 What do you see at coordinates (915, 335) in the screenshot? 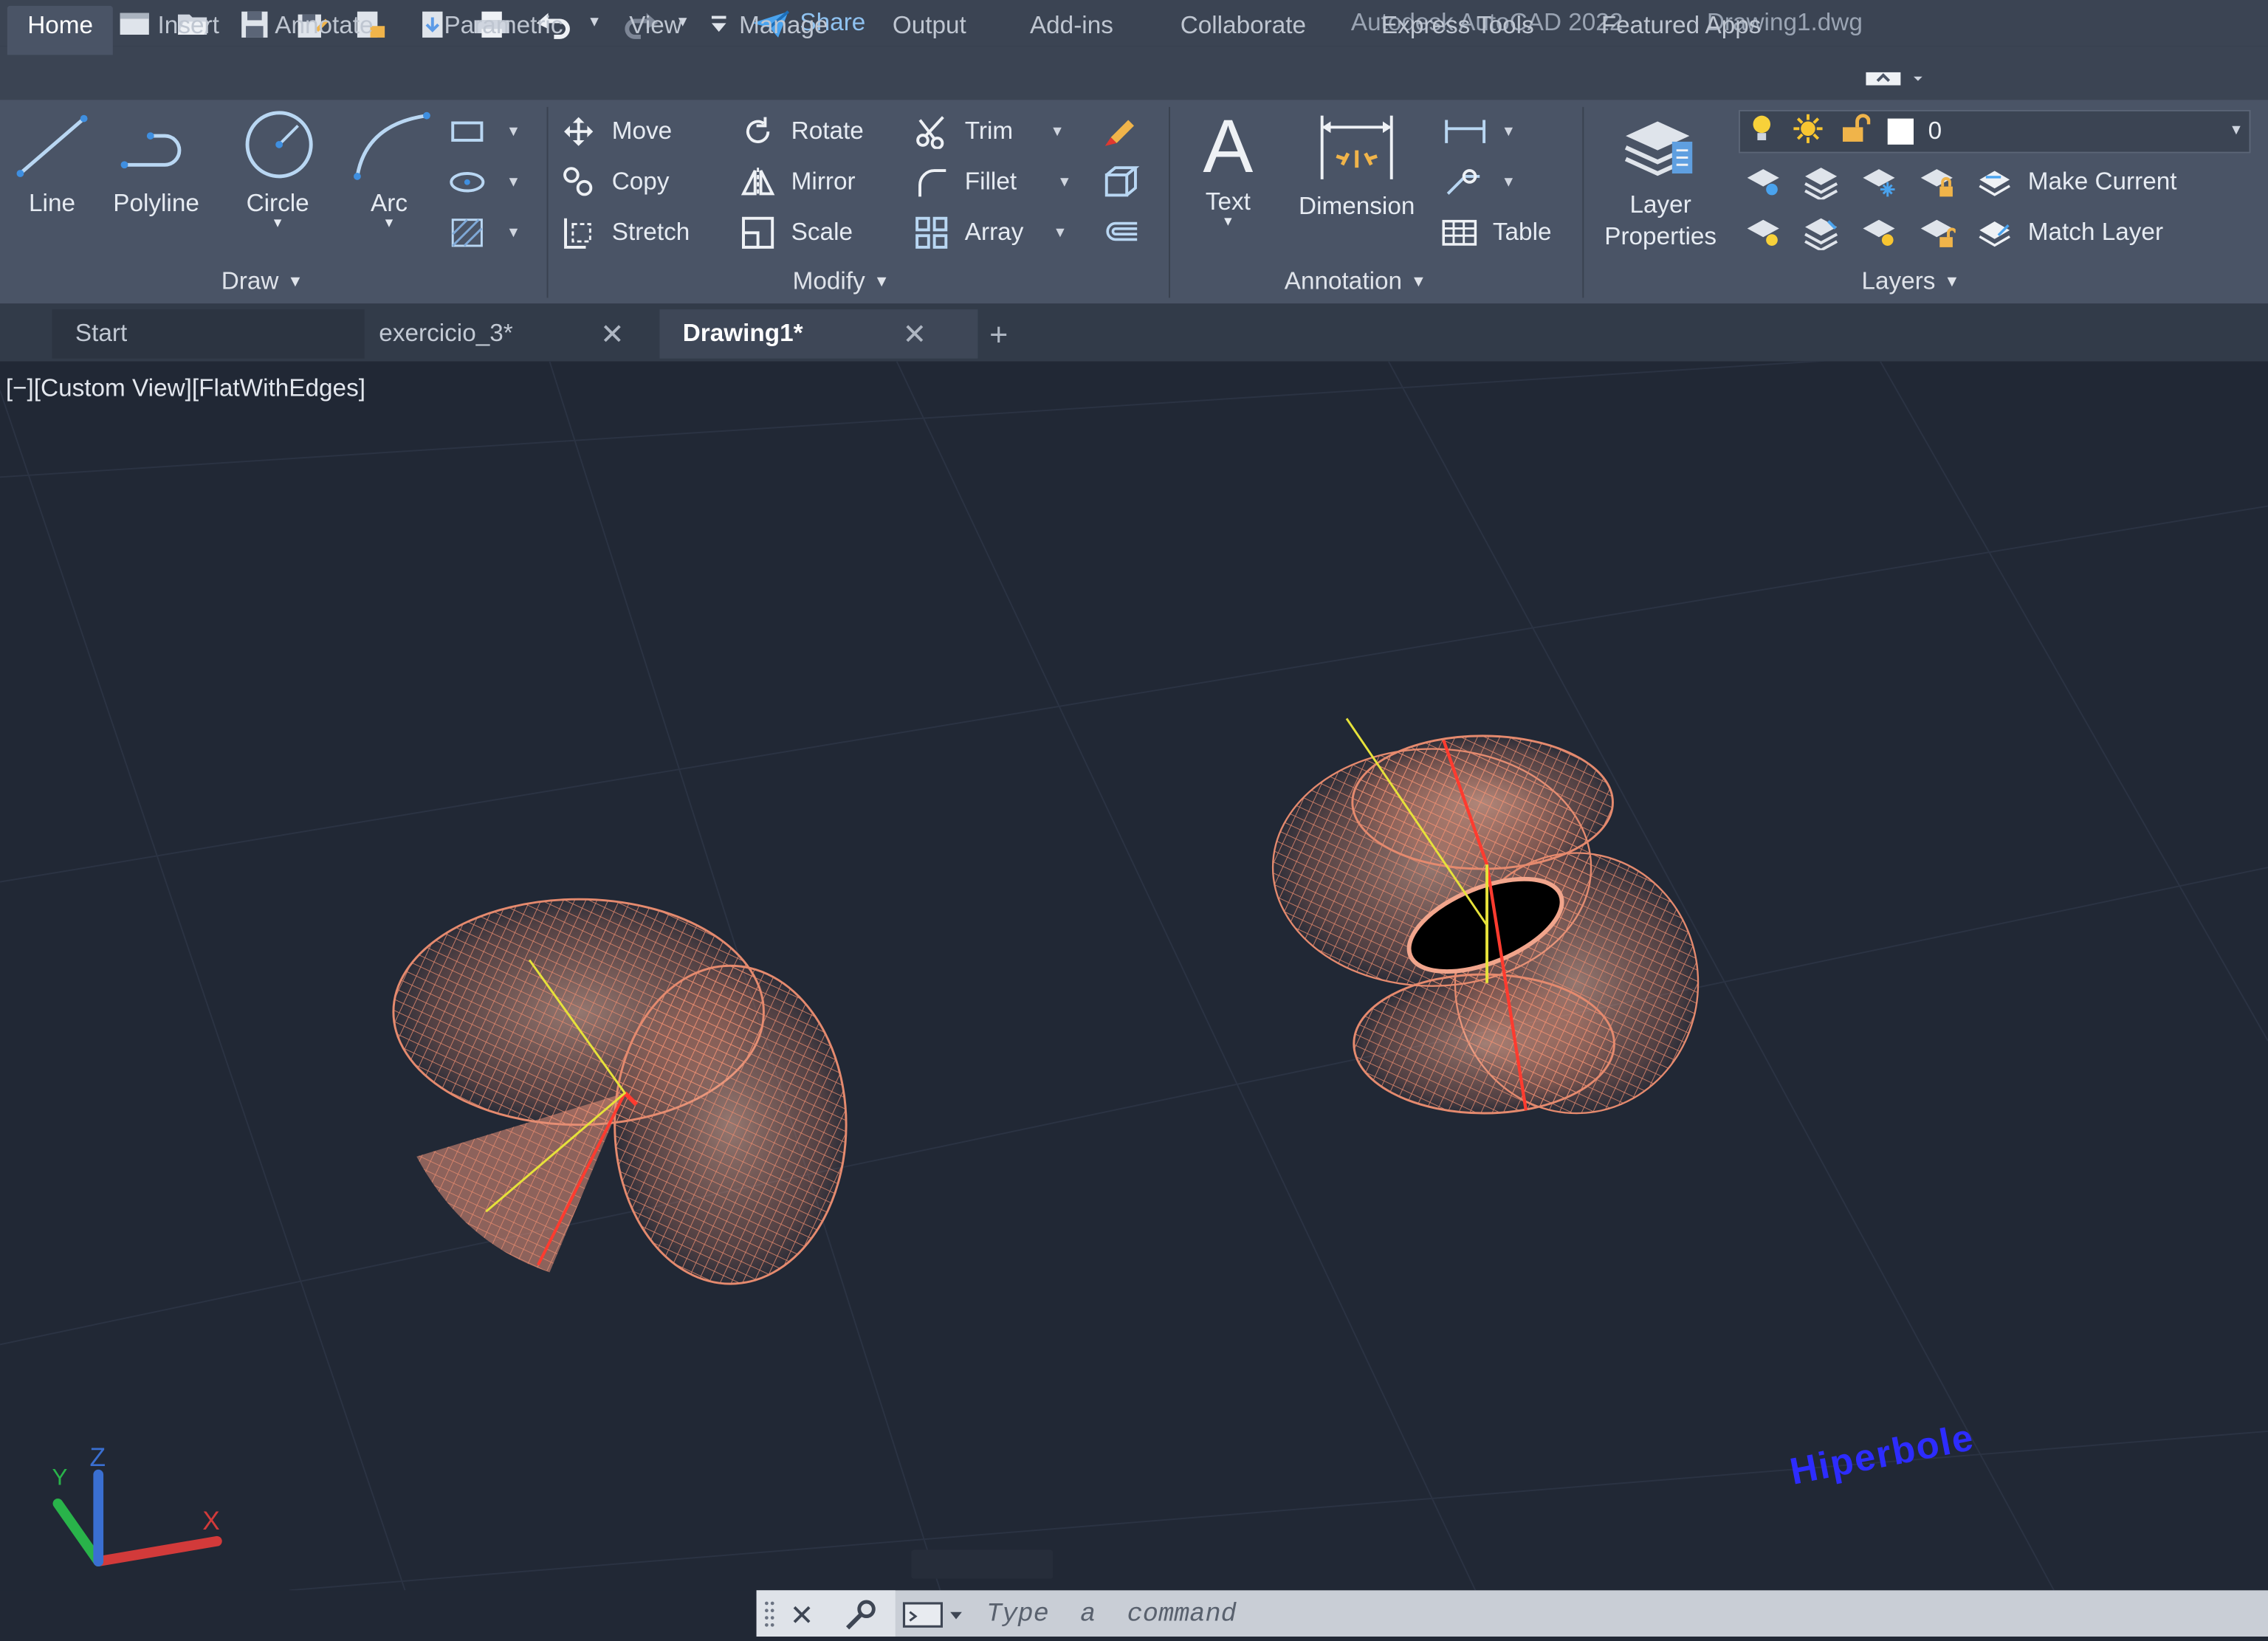
I see `close-tab-drawing1-icon: ✕` at bounding box center [915, 335].